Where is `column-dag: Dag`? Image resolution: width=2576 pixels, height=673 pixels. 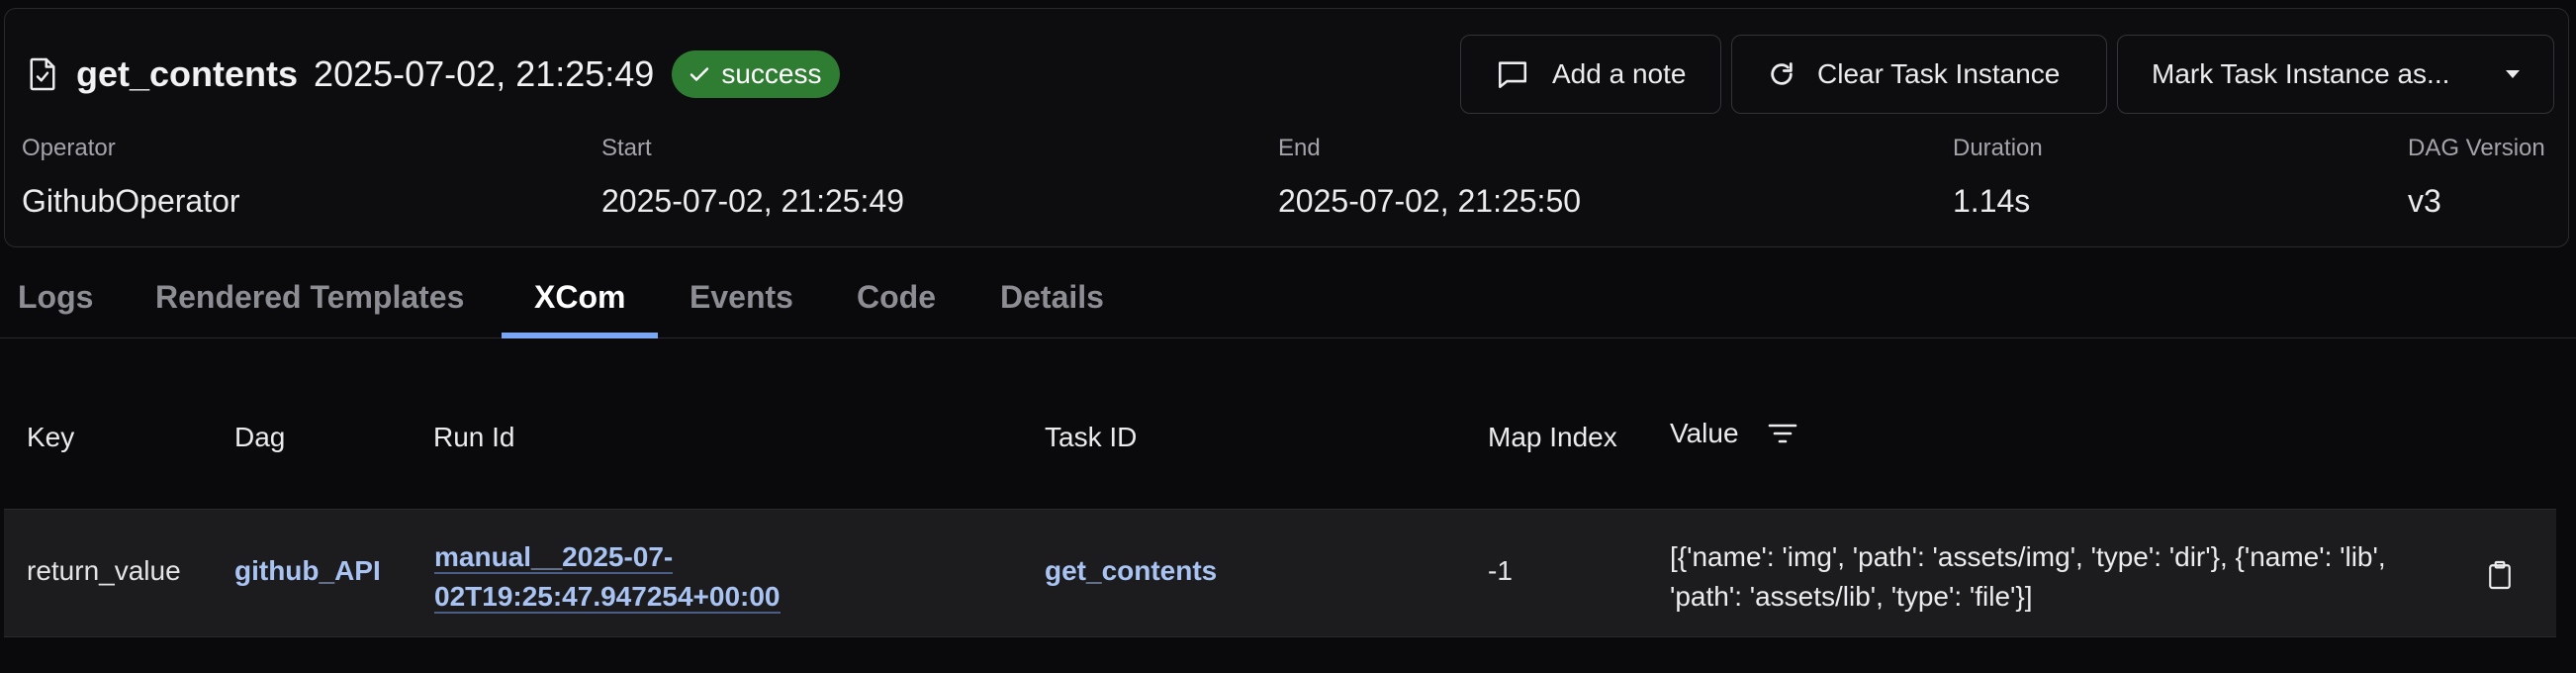 column-dag: Dag is located at coordinates (259, 437).